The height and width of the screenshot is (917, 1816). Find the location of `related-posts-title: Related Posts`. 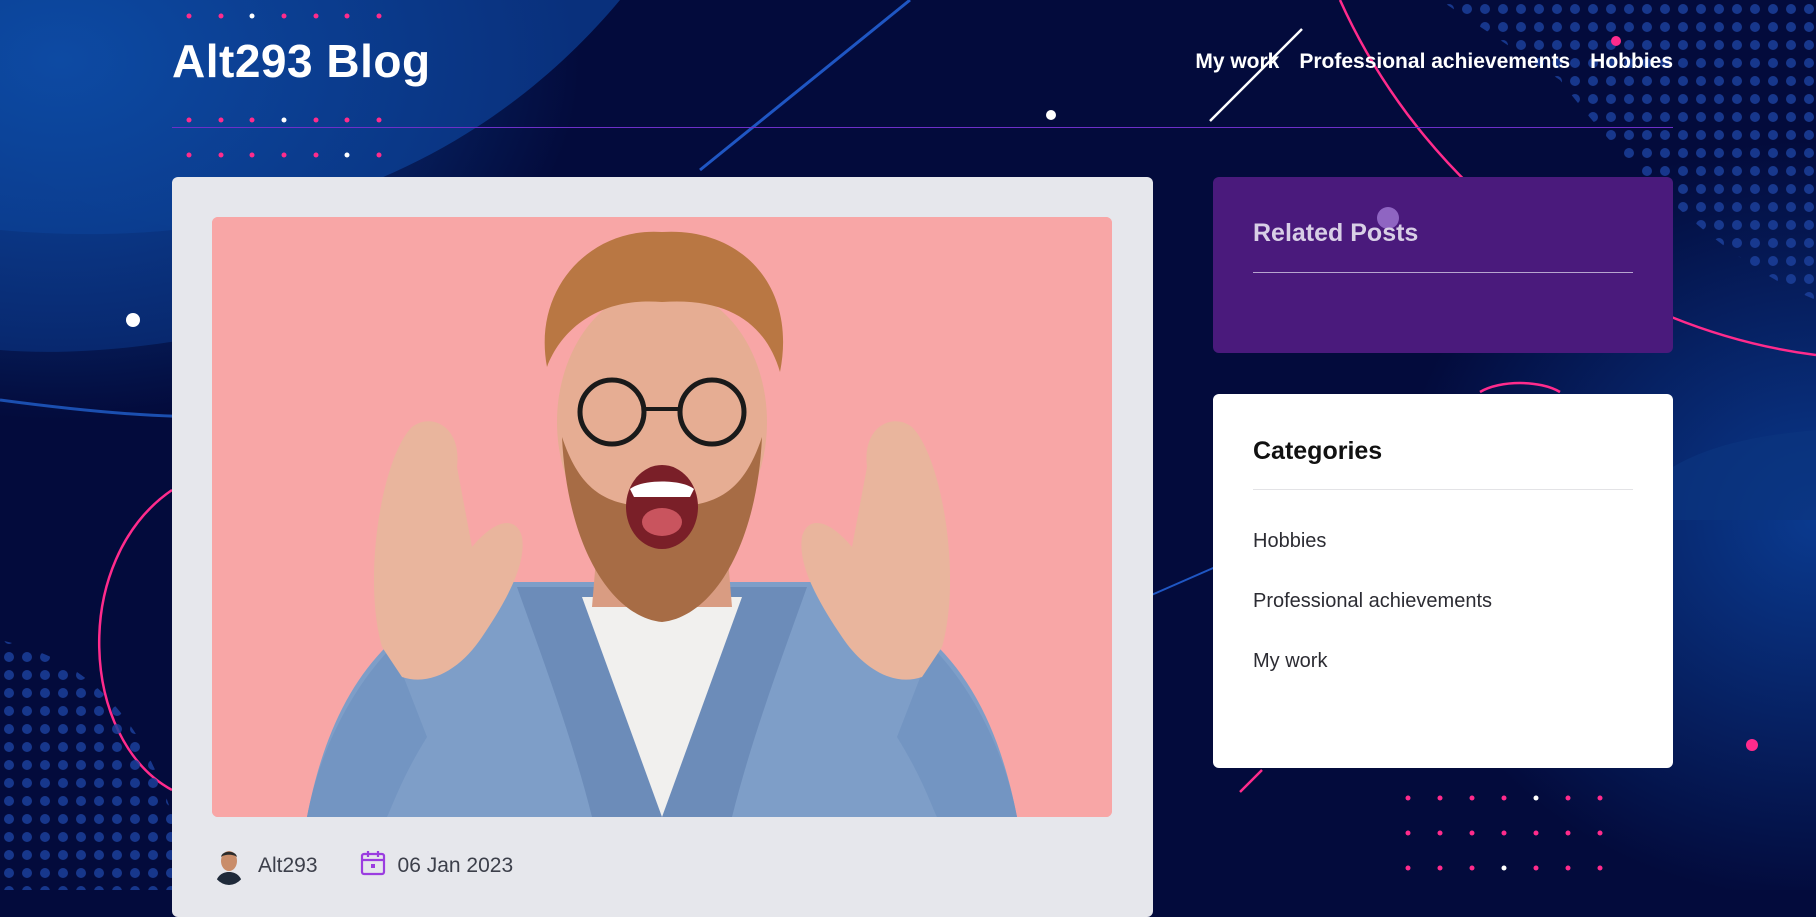

related-posts-title: Related Posts is located at coordinates (1336, 233).